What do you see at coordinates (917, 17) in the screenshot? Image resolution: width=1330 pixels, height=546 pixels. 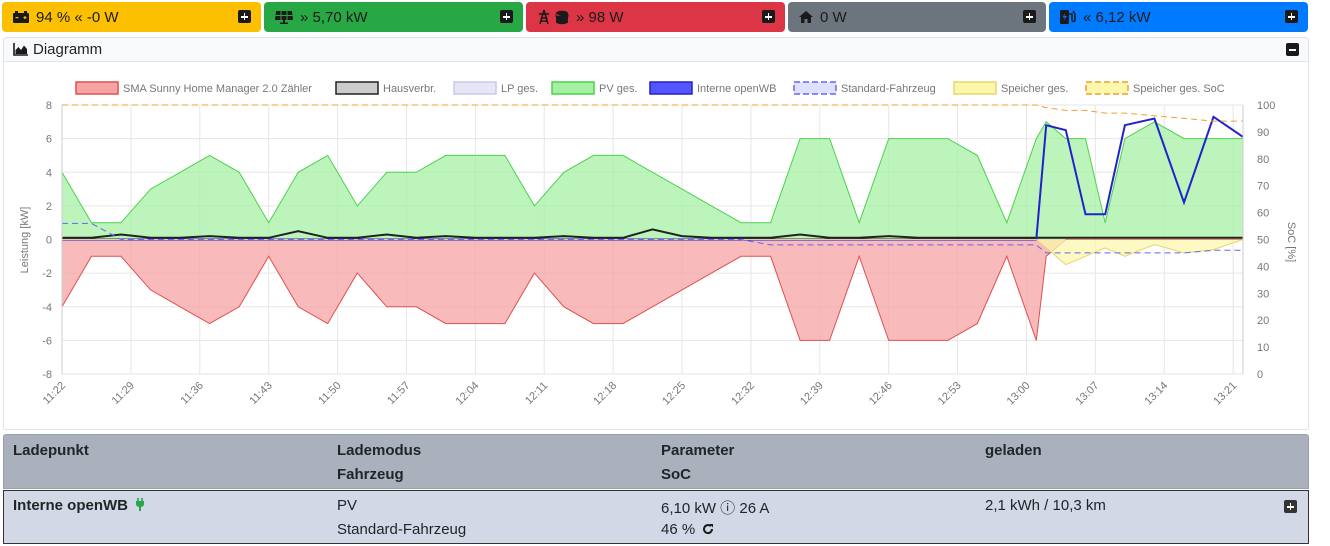 I see `house-tile: 0 W` at bounding box center [917, 17].